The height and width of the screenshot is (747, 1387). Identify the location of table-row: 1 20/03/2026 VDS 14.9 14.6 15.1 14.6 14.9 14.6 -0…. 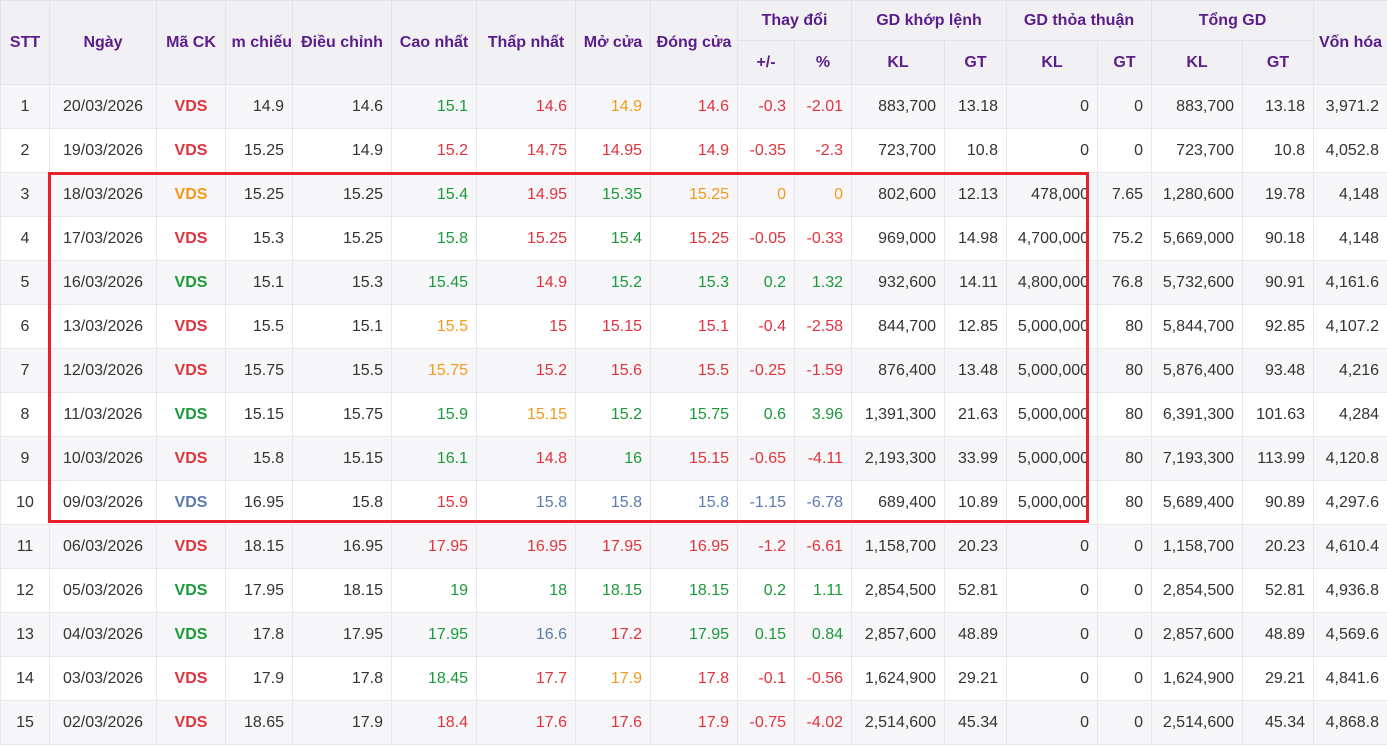
(693, 106).